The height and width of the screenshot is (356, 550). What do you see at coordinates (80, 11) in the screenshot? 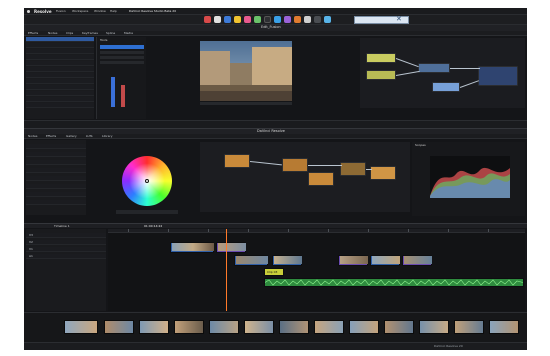
I see `menu-item-workspace: Workspace` at bounding box center [80, 11].